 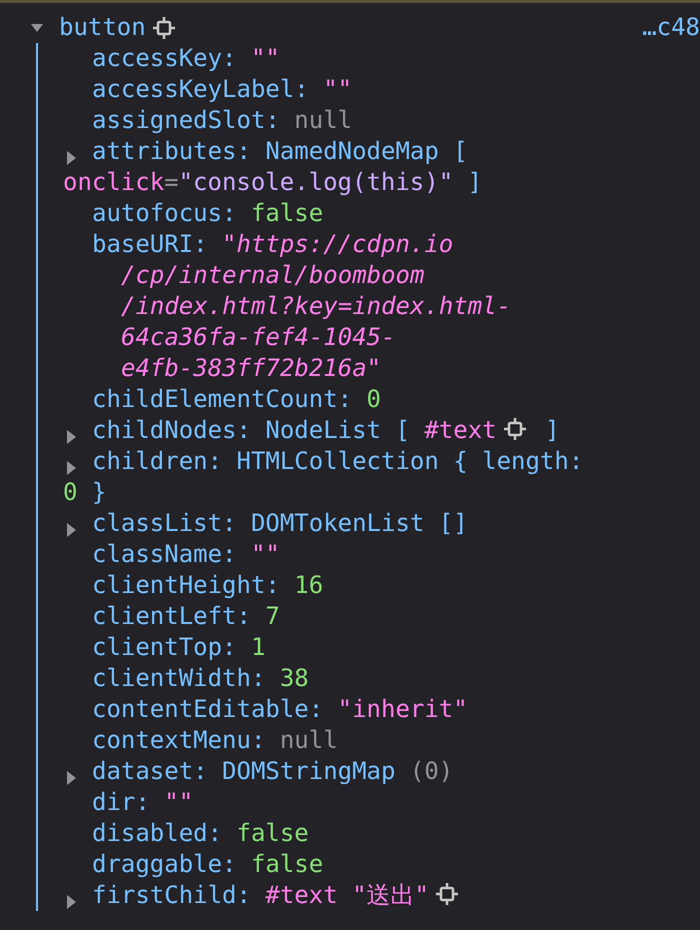 What do you see at coordinates (251, 368) in the screenshot?
I see `url-text: e4fb-383ff72b216a"` at bounding box center [251, 368].